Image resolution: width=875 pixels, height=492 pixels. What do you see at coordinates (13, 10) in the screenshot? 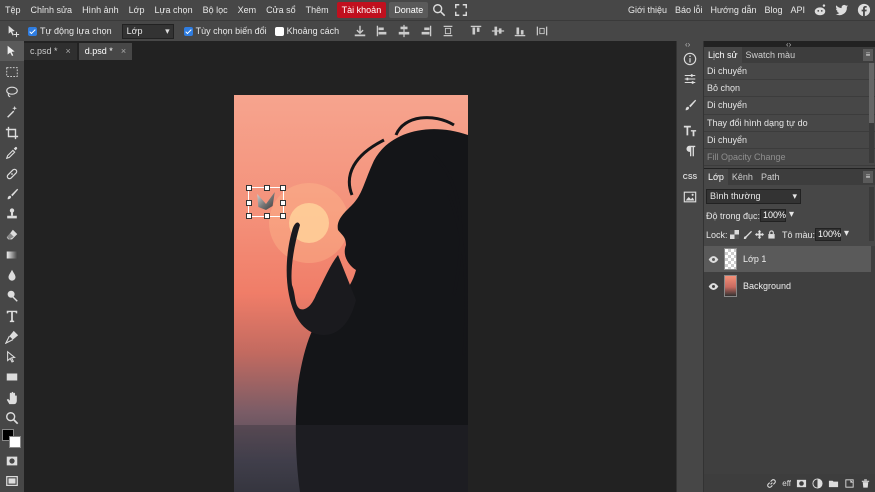
I see `menu-file: Tệp` at bounding box center [13, 10].